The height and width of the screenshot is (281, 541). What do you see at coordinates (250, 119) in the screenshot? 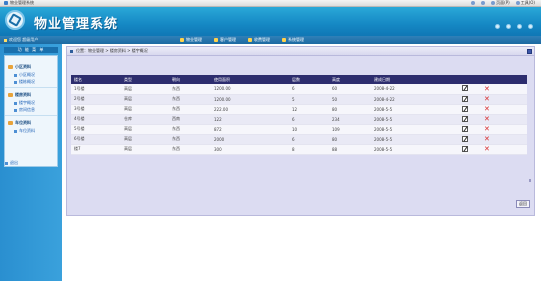
I see `table-cell: 122` at bounding box center [250, 119].